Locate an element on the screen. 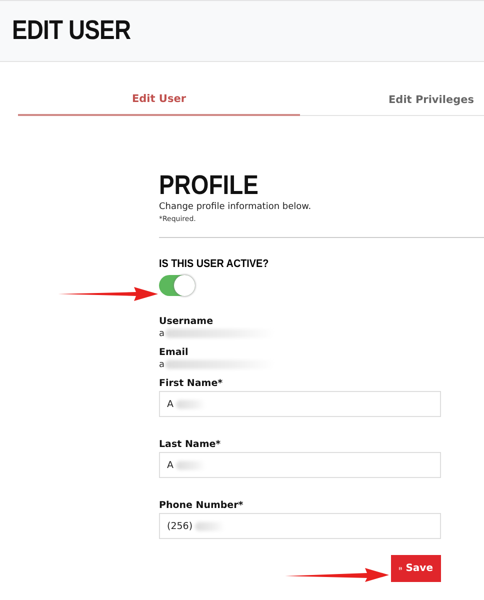  field-label: IS THIS USER ACTIVE? is located at coordinates (214, 264).